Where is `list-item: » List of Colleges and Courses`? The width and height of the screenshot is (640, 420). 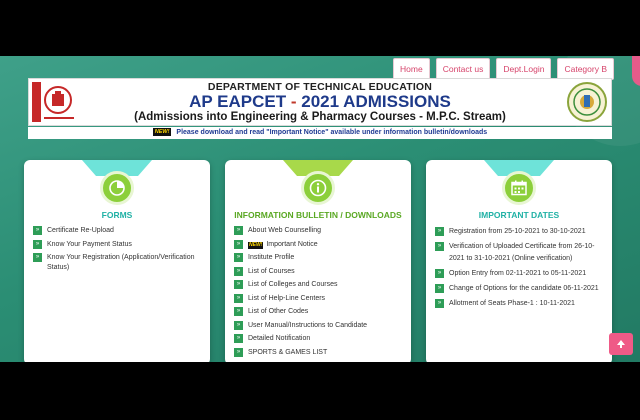
list-item: » List of Colleges and Courses is located at coordinates (318, 285).